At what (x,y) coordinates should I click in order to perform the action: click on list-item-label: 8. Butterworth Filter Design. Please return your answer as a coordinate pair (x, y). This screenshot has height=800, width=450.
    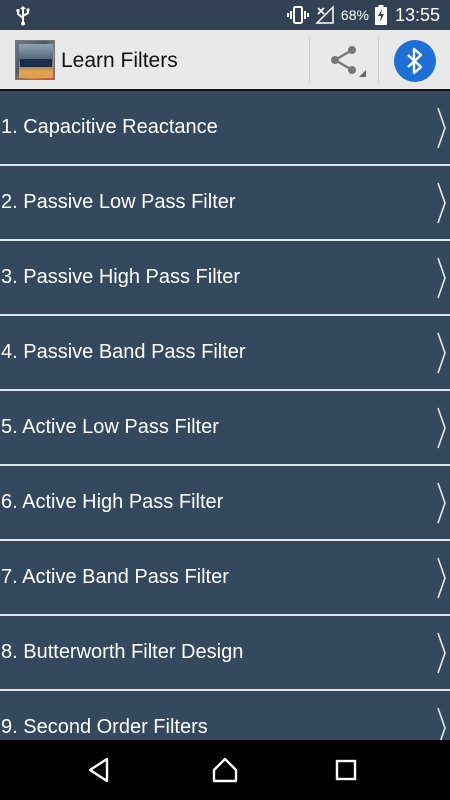
    Looking at the image, I should click on (122, 652).